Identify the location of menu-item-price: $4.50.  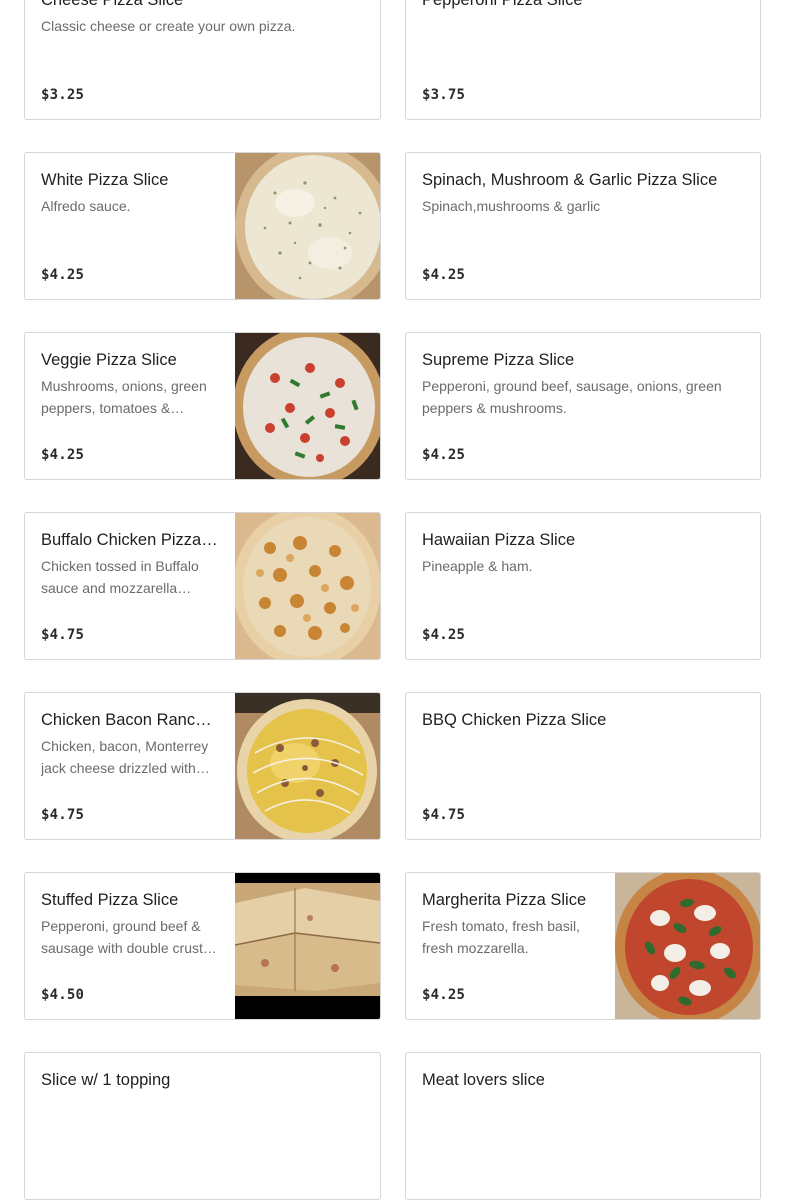
(63, 995).